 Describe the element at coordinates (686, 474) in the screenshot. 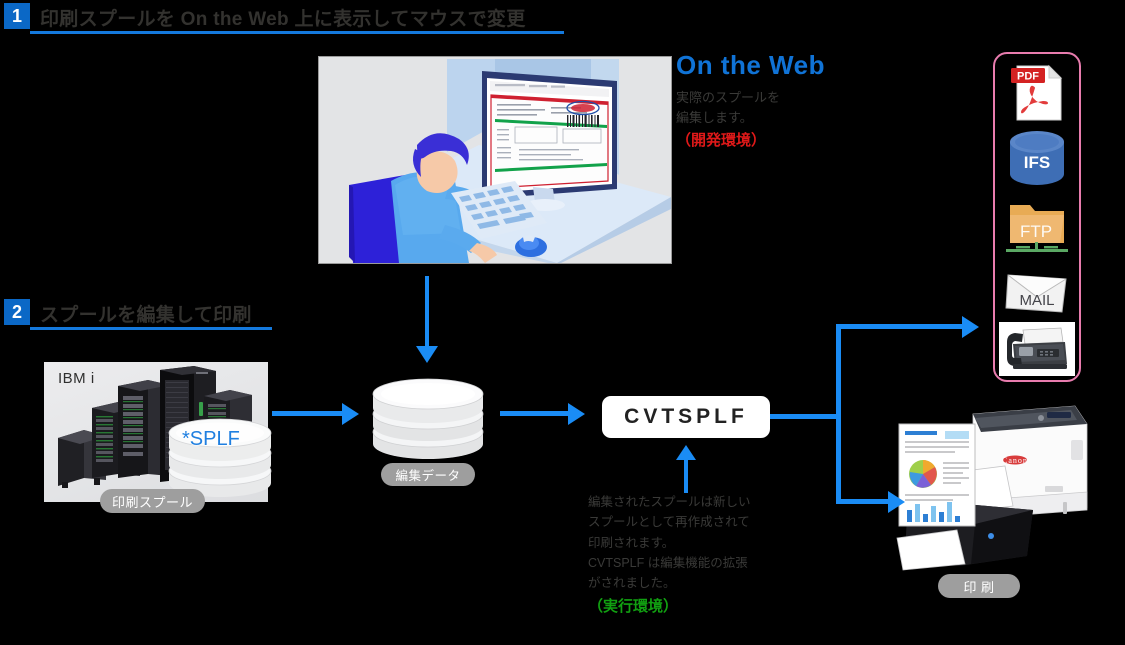

I see `arrow-up-icon` at that location.